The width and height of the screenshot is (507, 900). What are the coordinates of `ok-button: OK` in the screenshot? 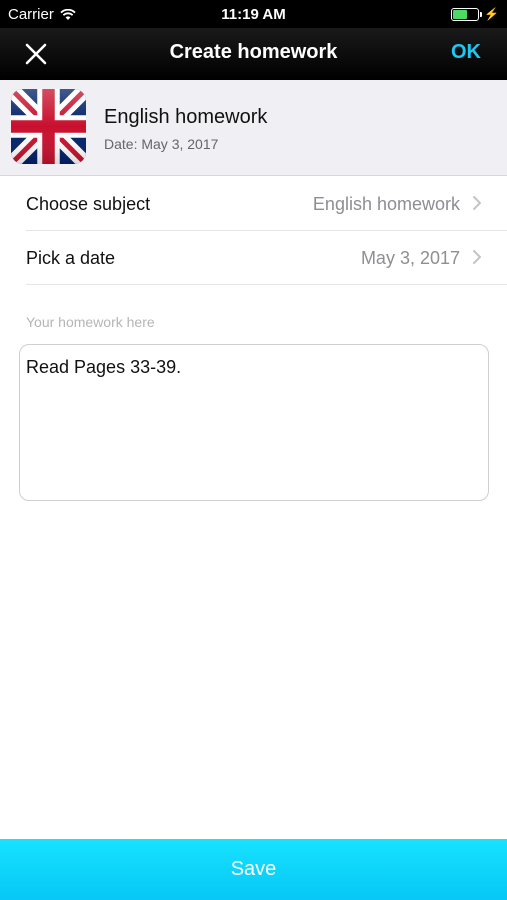 It's located at (466, 52).